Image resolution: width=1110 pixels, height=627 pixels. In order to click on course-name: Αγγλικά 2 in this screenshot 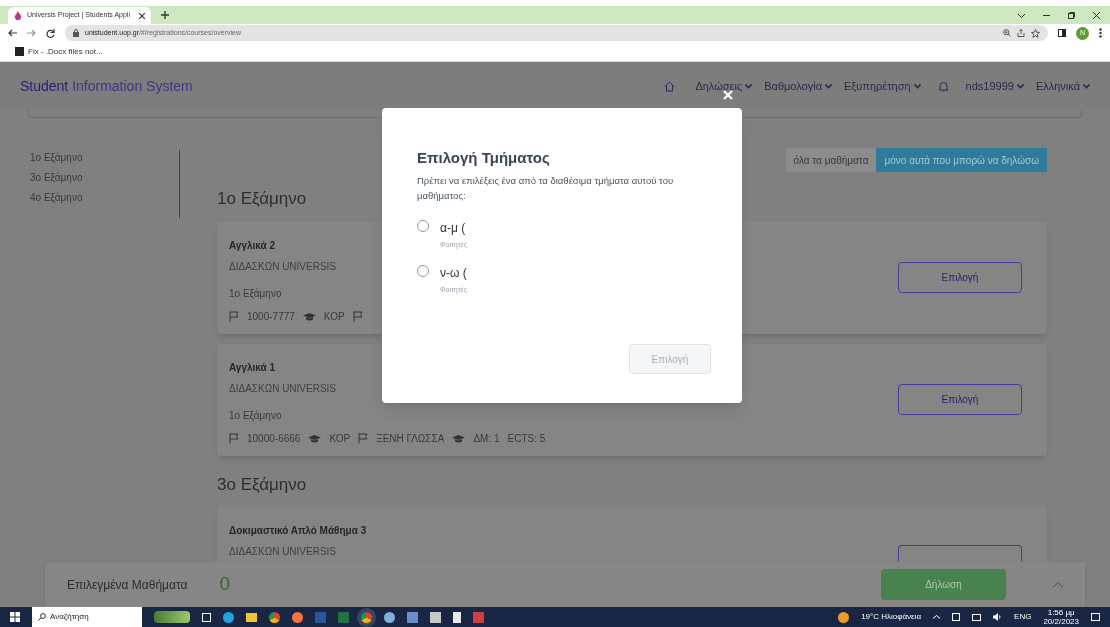, I will do `click(253, 245)`.